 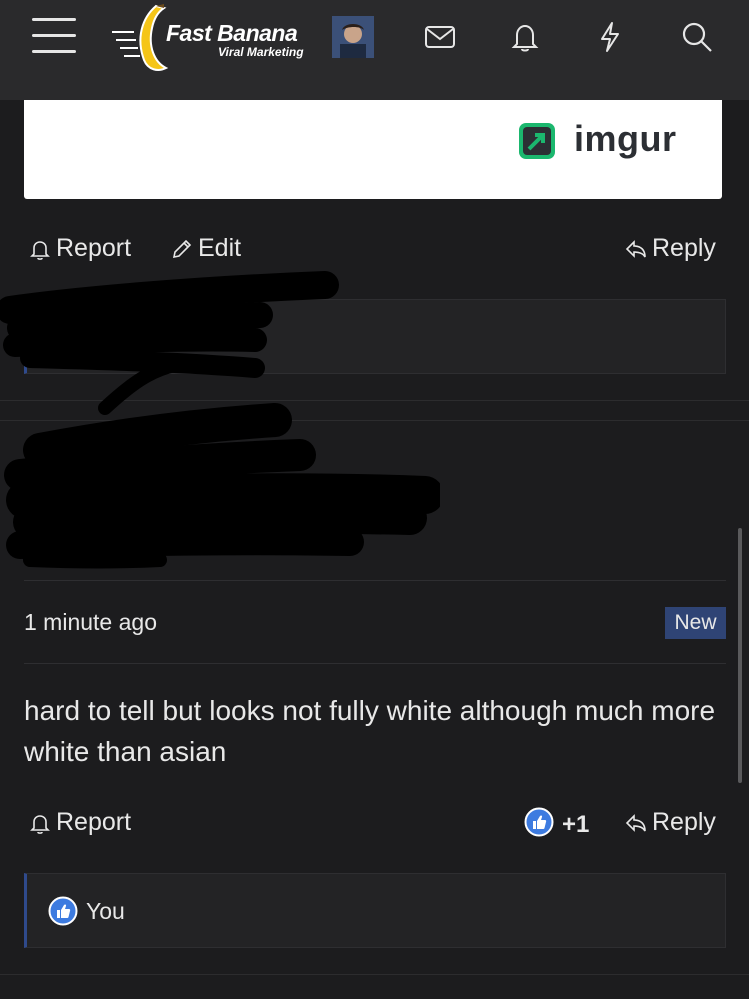 I want to click on top-navigation-bar: Fast Banana Viral Marketing, so click(x=374, y=50).